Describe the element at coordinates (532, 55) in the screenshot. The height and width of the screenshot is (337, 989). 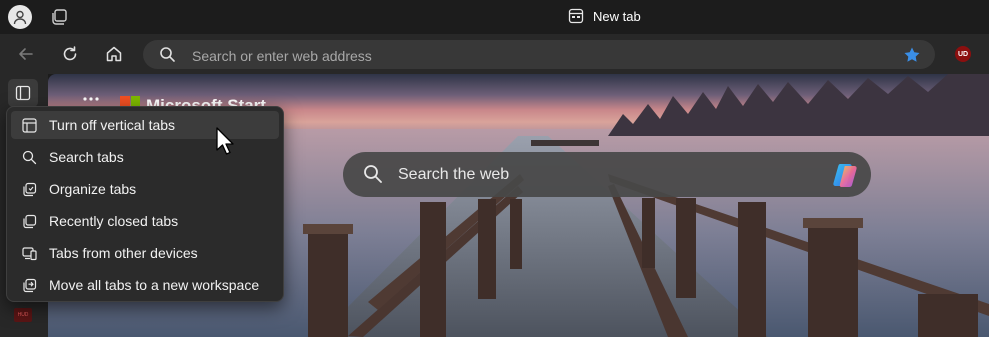
I see `address-input` at that location.